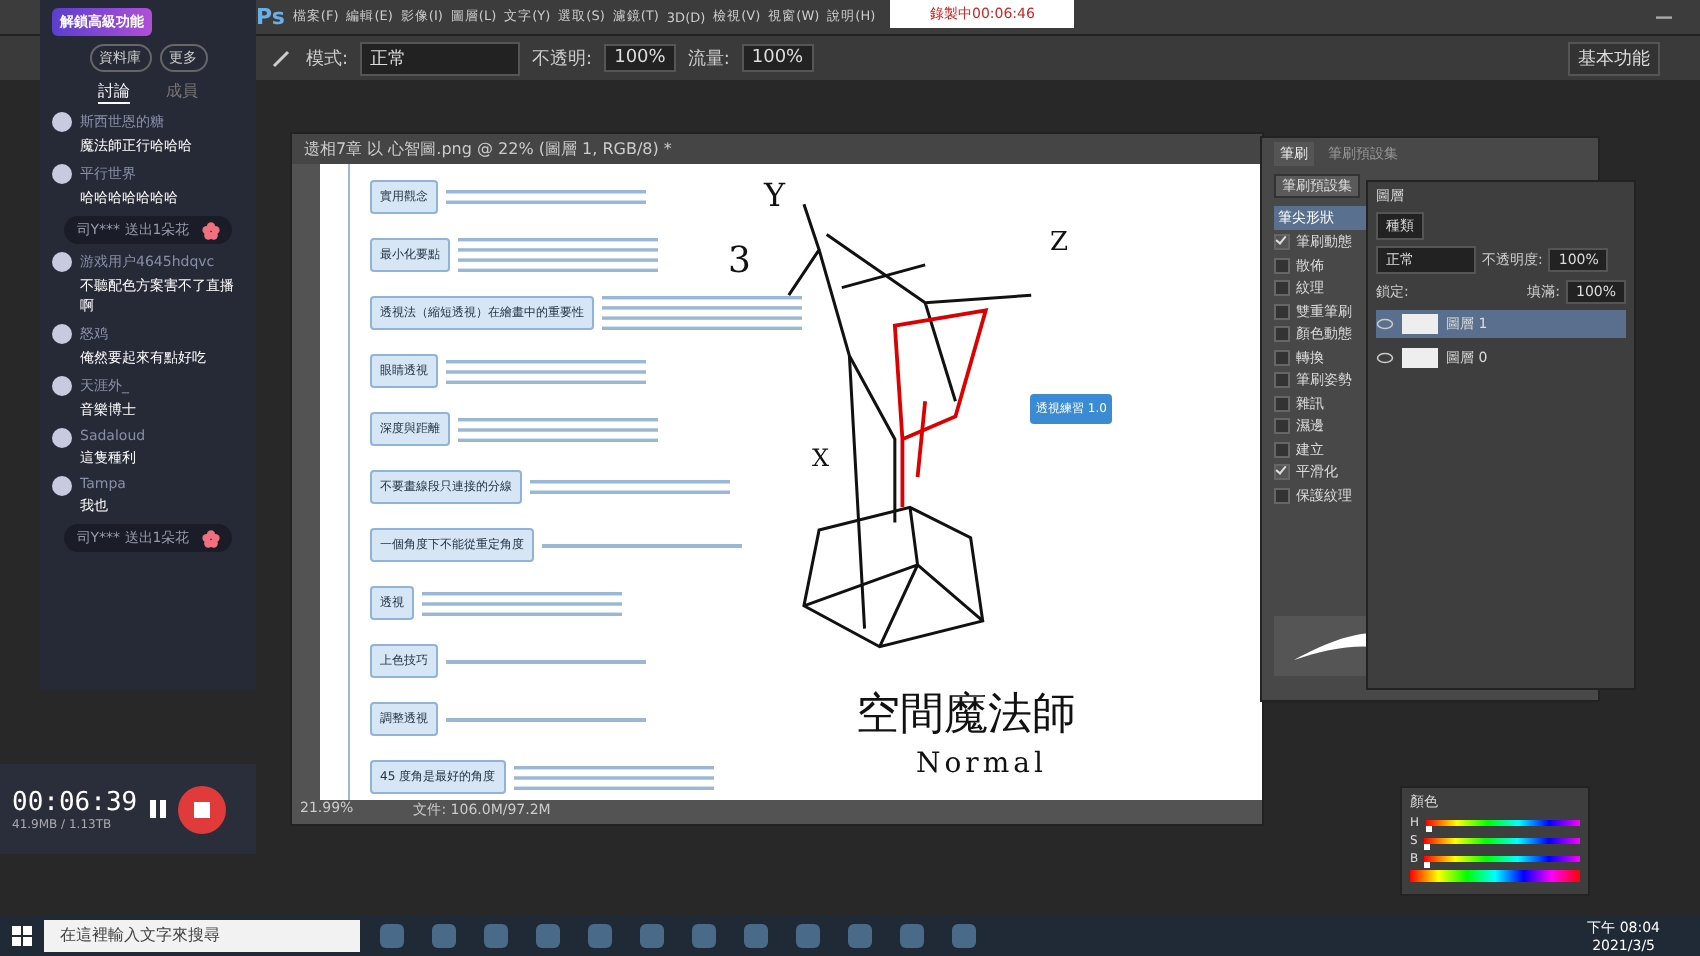 The height and width of the screenshot is (956, 1700). Describe the element at coordinates (157, 809) in the screenshot. I see `pause-icon` at that location.